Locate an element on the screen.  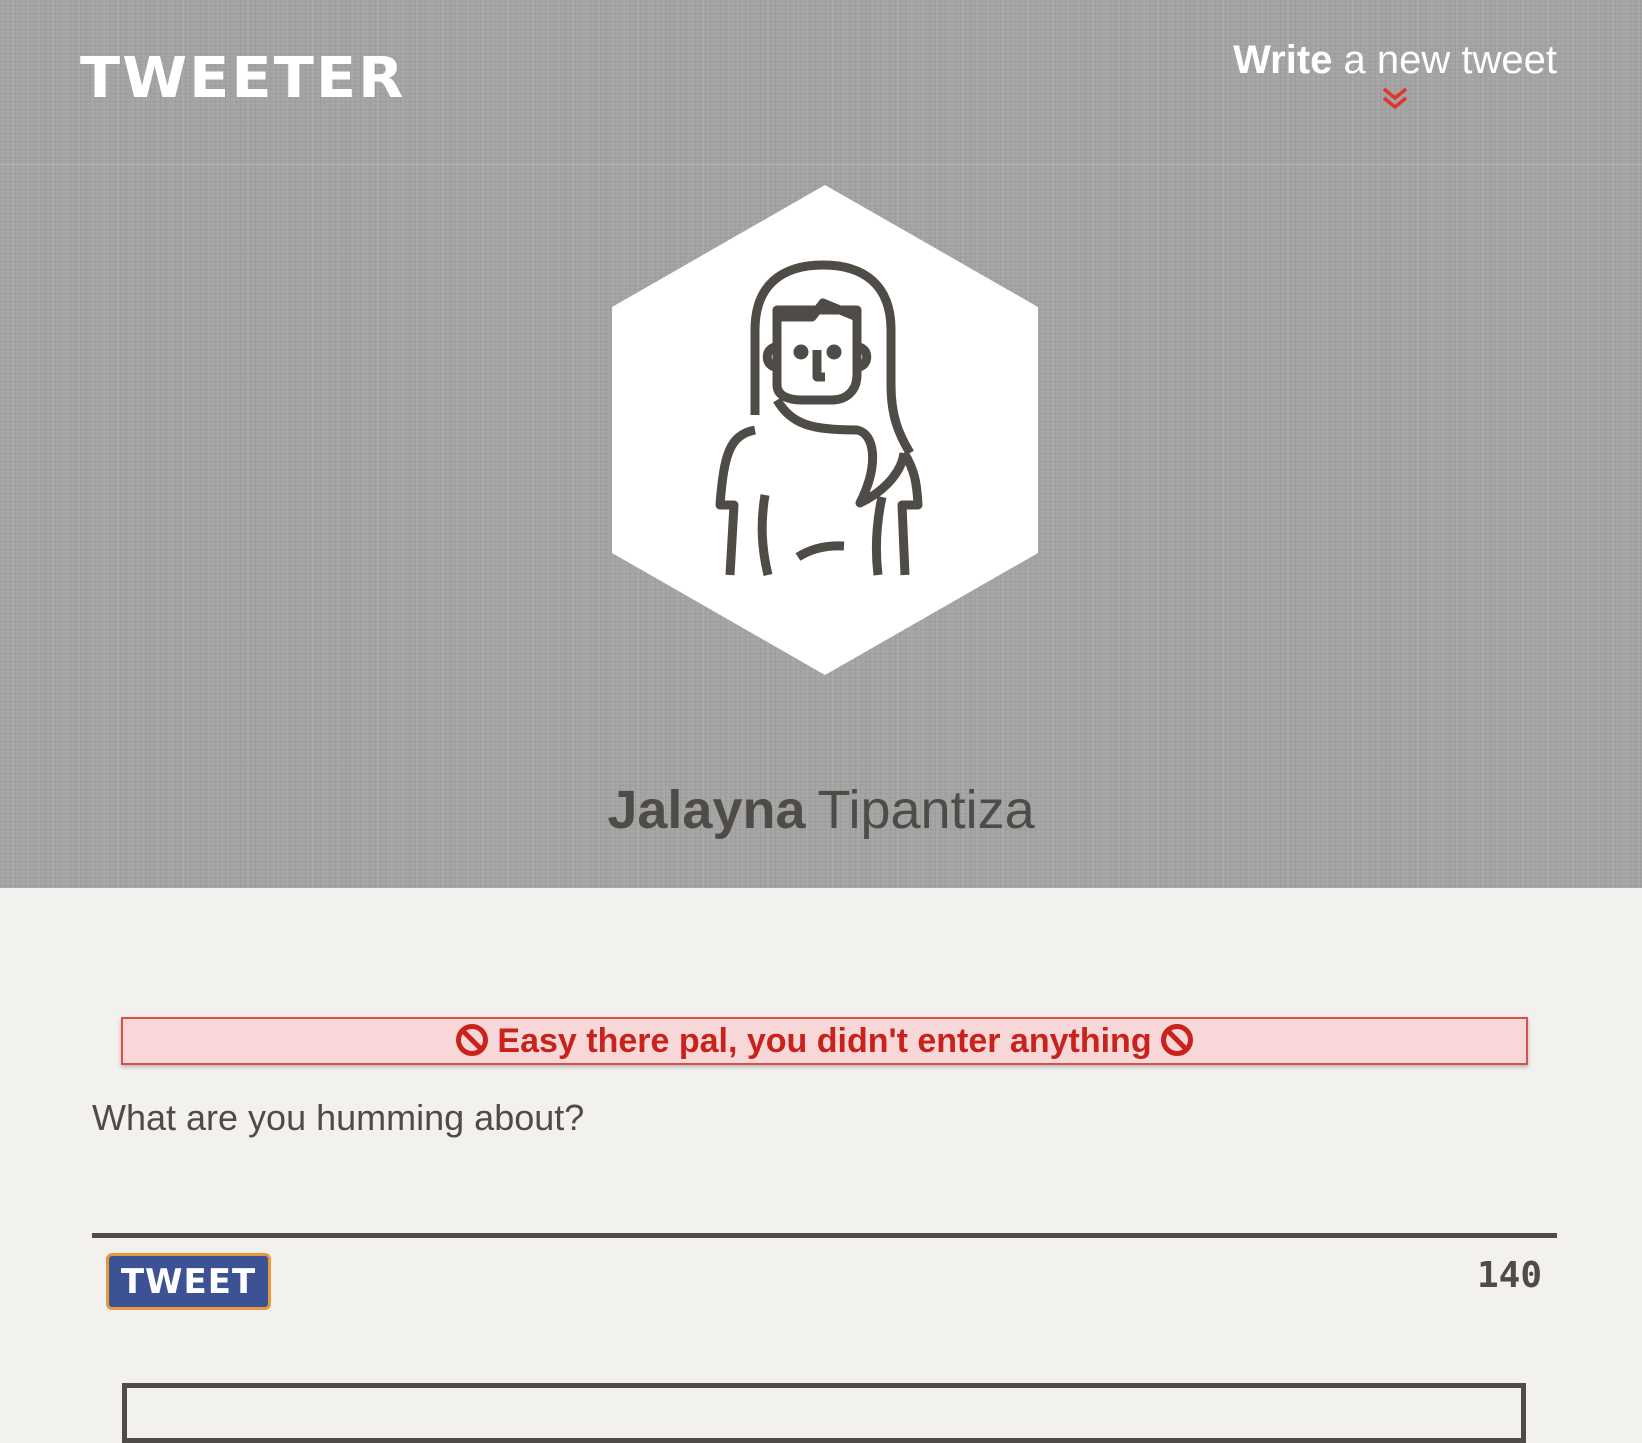
double-chevron-down-icon is located at coordinates (1395, 98).